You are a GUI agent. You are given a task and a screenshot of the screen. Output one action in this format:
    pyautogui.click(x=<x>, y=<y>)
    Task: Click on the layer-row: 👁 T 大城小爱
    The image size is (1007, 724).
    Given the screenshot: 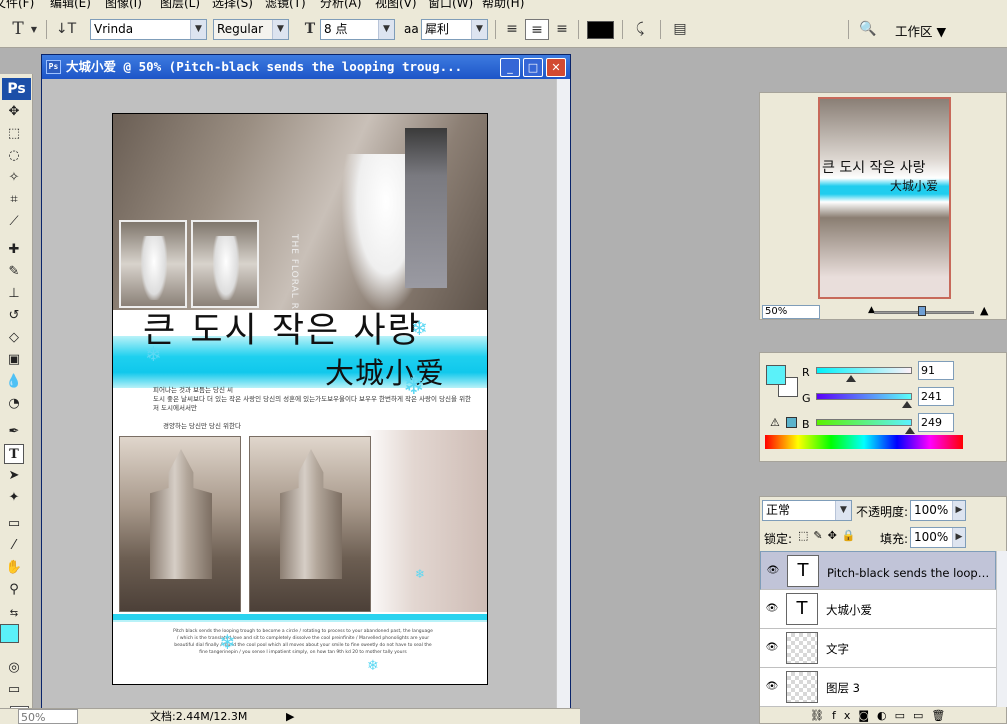 What is the action you would take?
    pyautogui.click(x=878, y=609)
    